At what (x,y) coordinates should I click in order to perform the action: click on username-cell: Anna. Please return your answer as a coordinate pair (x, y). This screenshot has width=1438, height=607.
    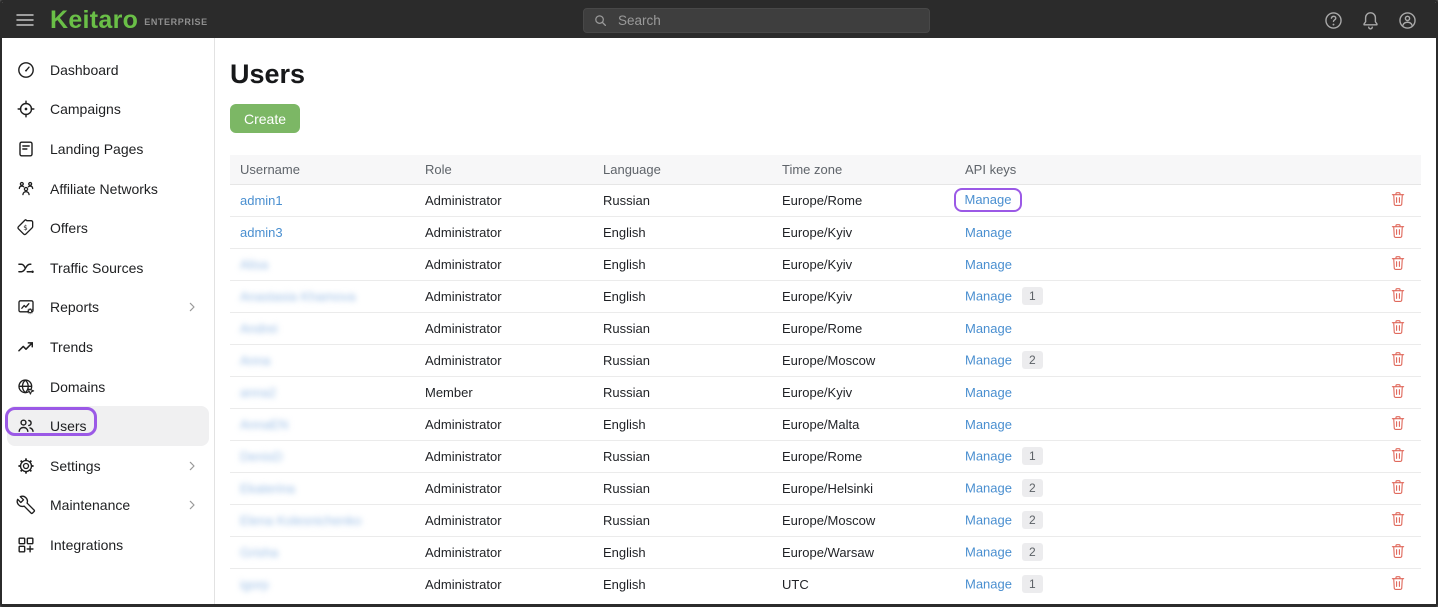
    Looking at the image, I should click on (322, 359).